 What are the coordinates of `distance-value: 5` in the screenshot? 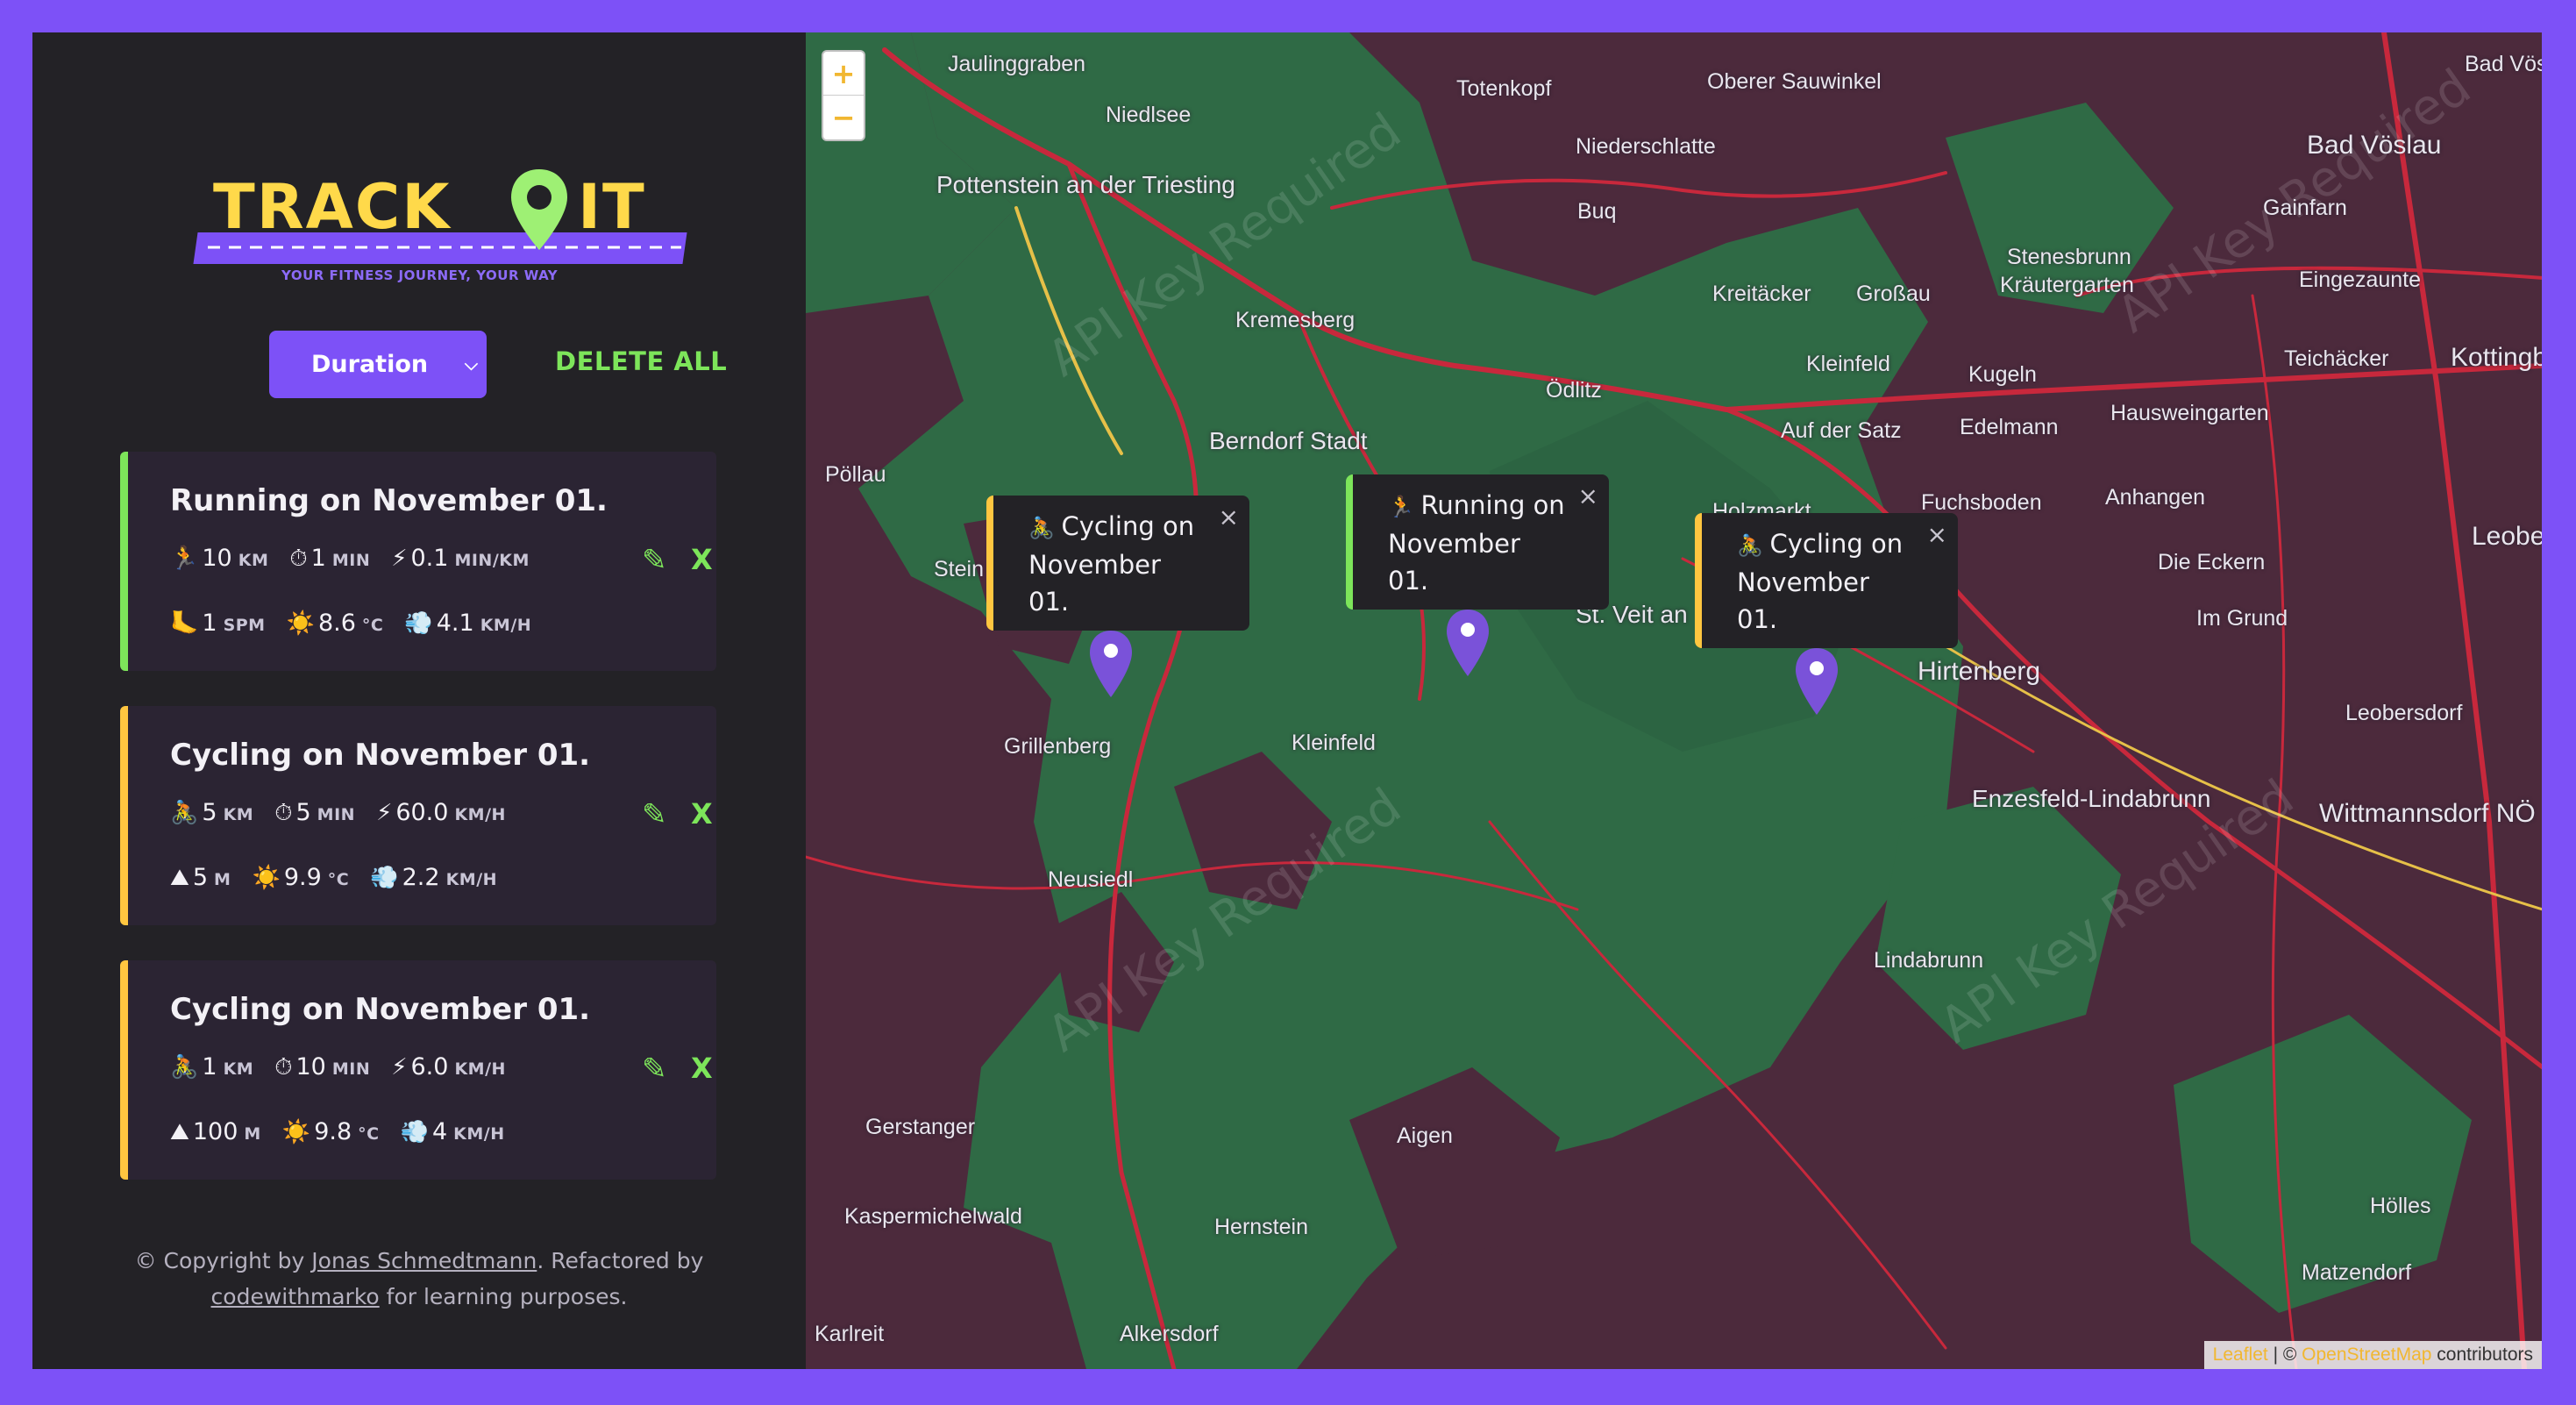 It's located at (209, 812).